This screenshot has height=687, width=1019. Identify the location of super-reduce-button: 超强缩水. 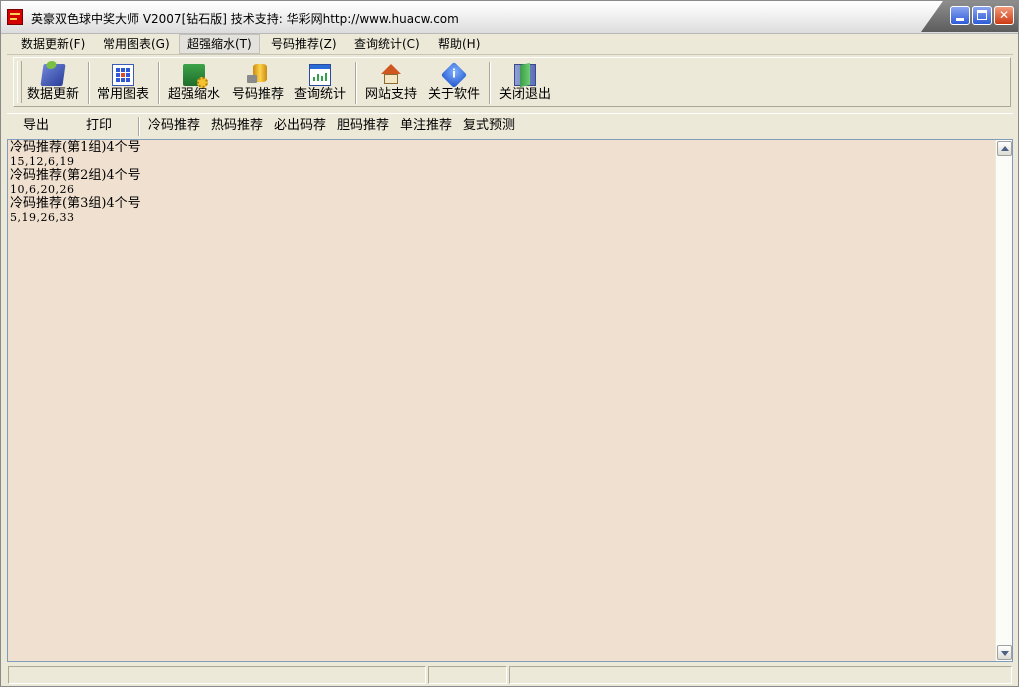
(194, 83).